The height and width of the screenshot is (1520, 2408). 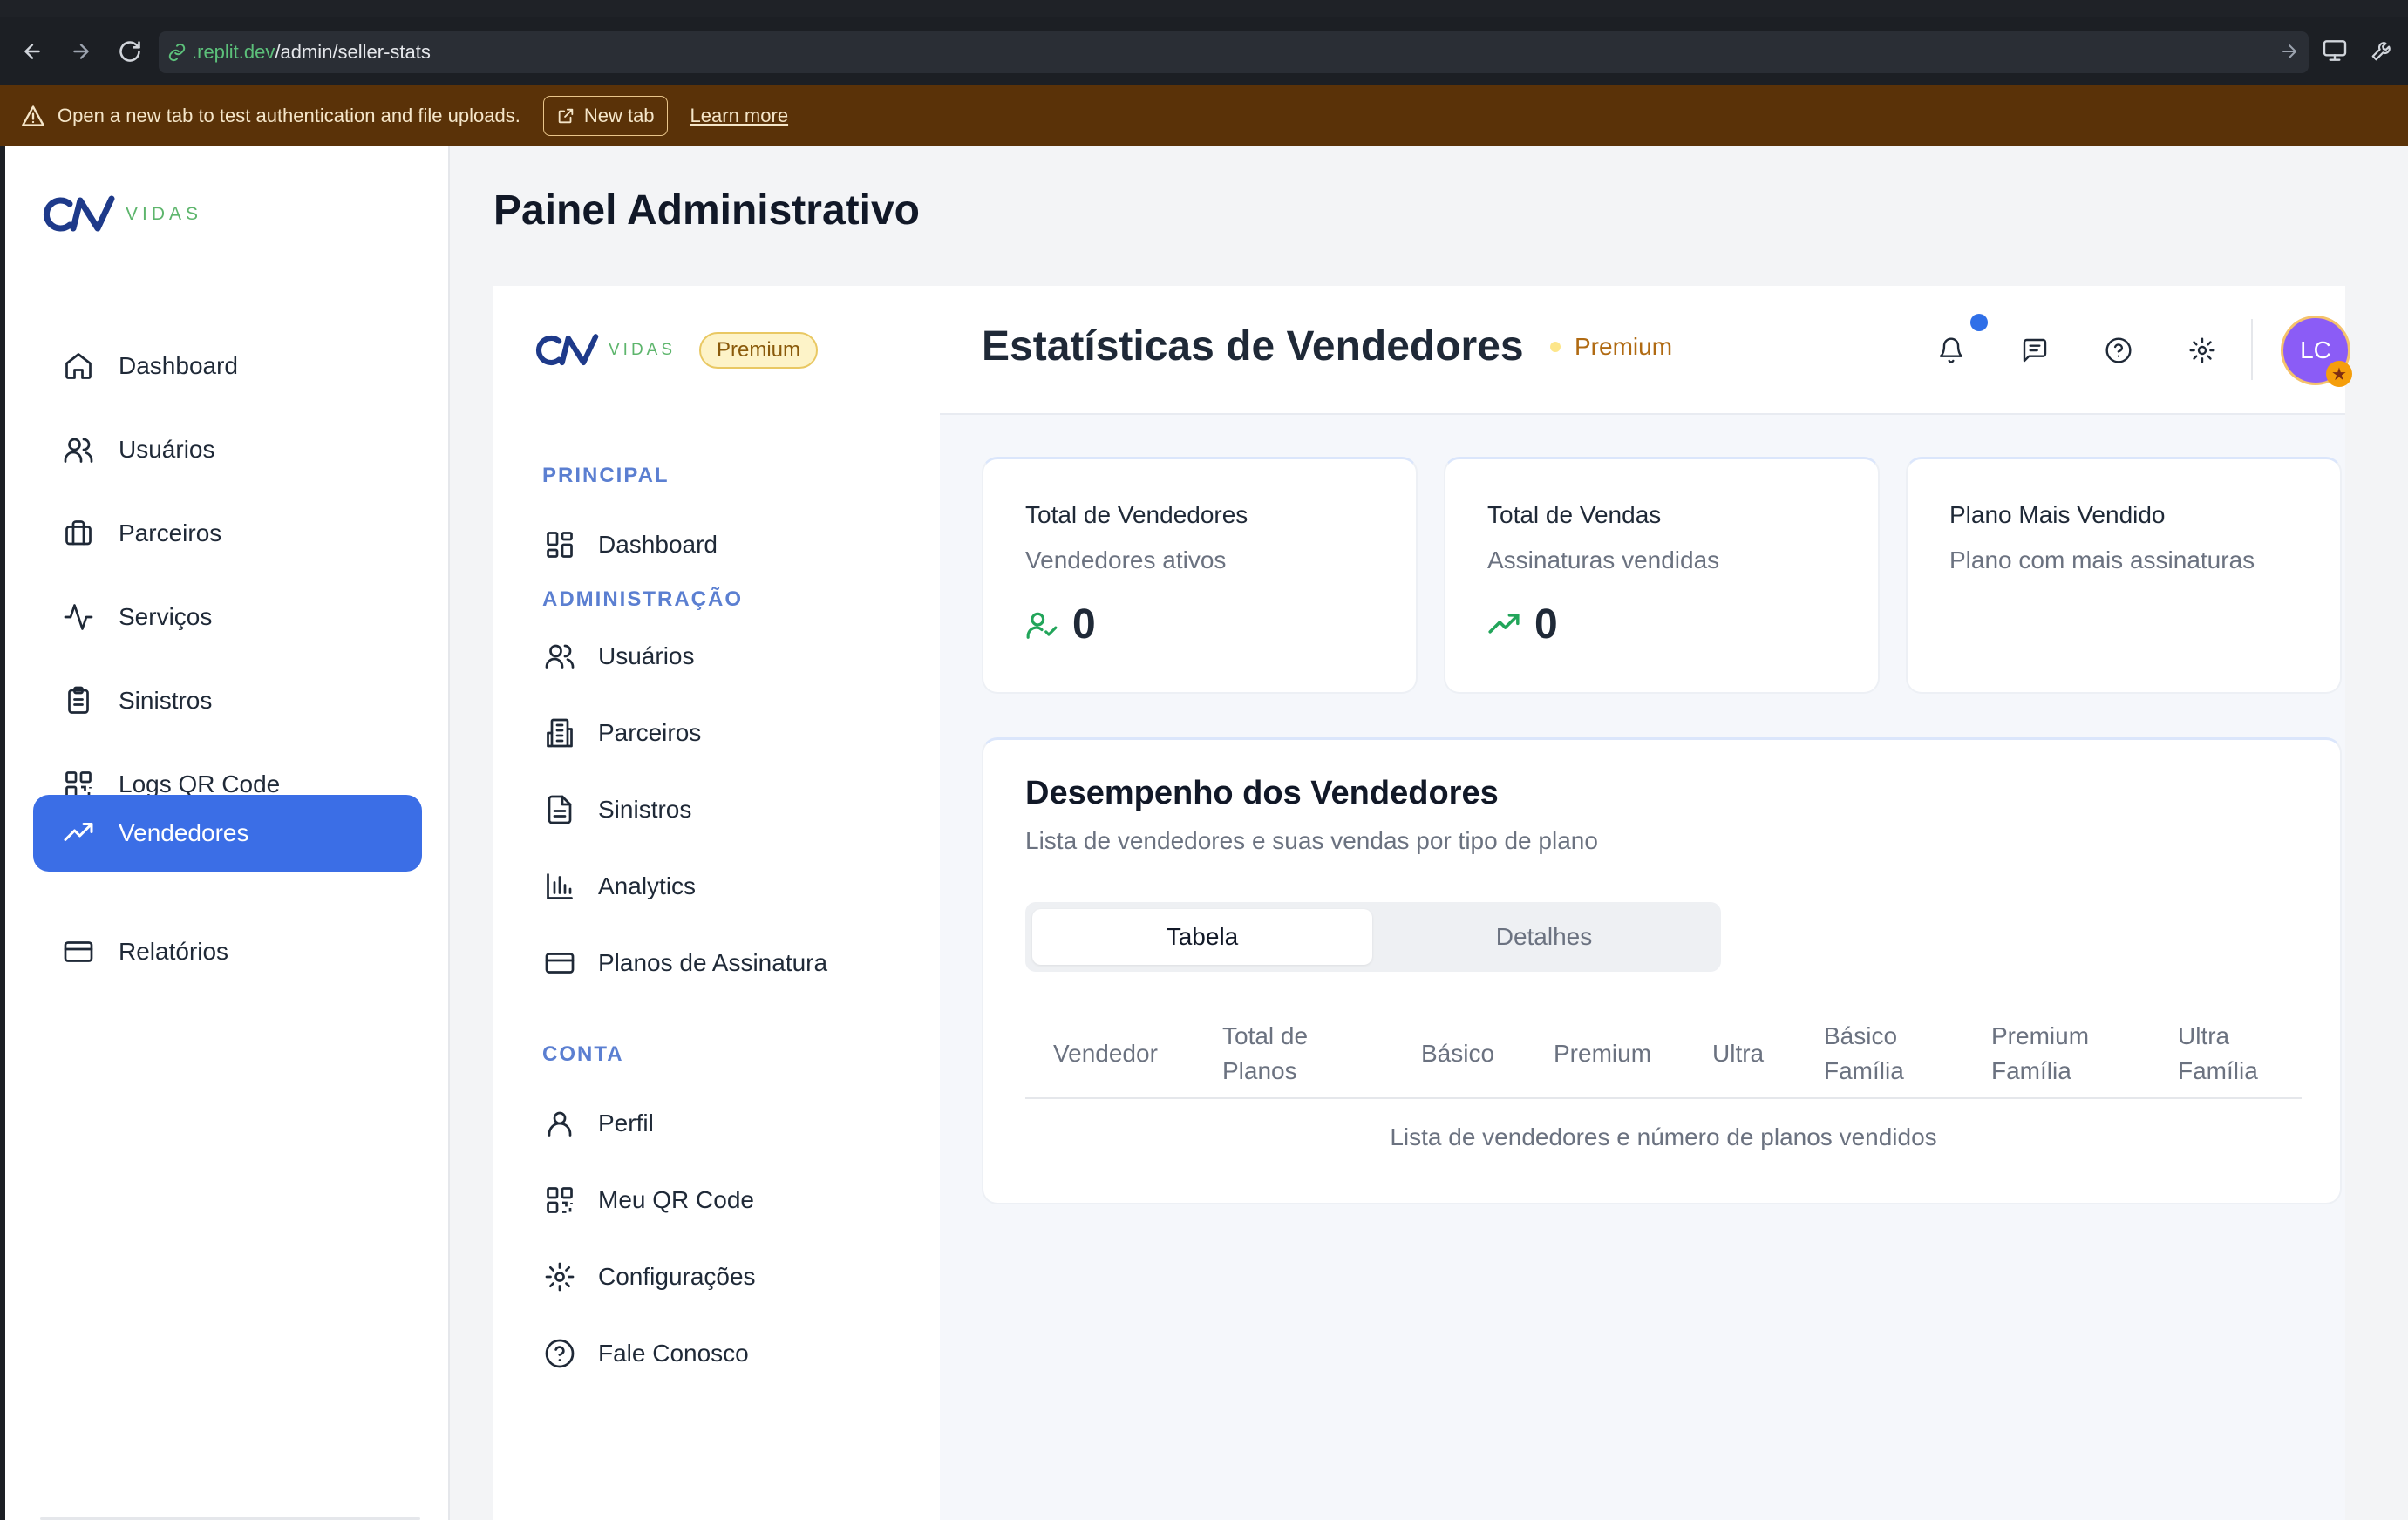 I want to click on user-check-icon, so click(x=1042, y=625).